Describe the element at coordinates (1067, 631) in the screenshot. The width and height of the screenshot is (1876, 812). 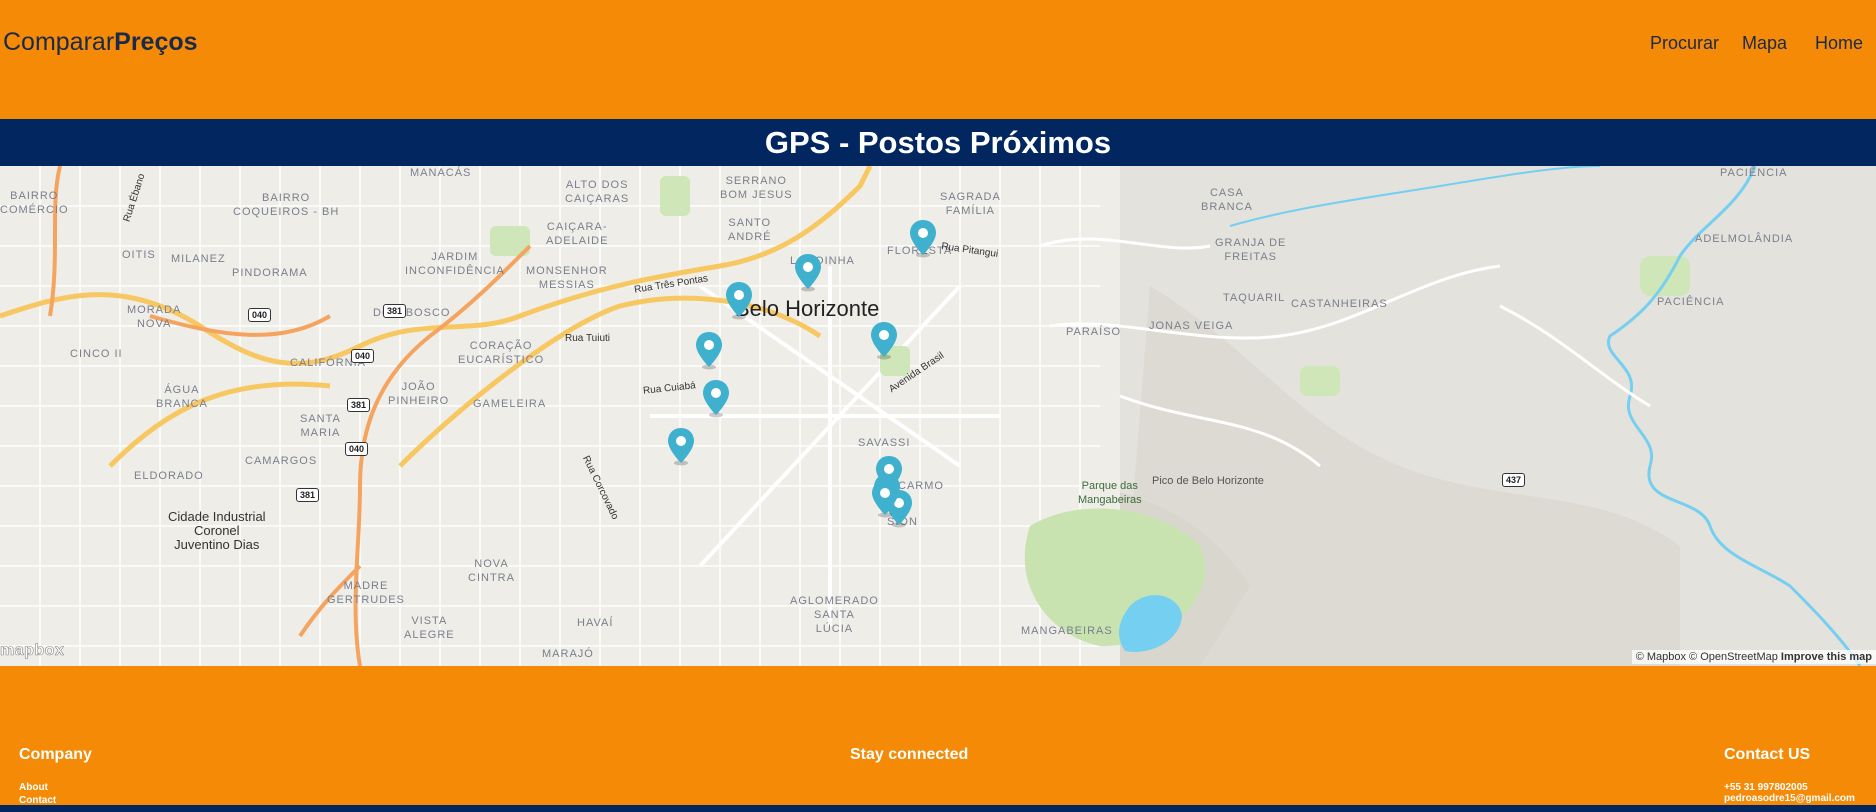
I see `neighborhood-label: MANGABEIRAS` at that location.